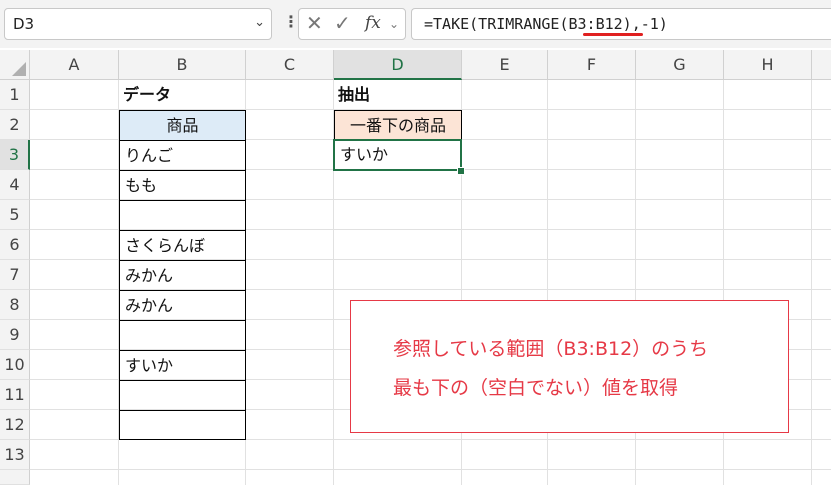 This screenshot has width=831, height=485. Describe the element at coordinates (15, 215) in the screenshot. I see `row-header-5: 5` at that location.